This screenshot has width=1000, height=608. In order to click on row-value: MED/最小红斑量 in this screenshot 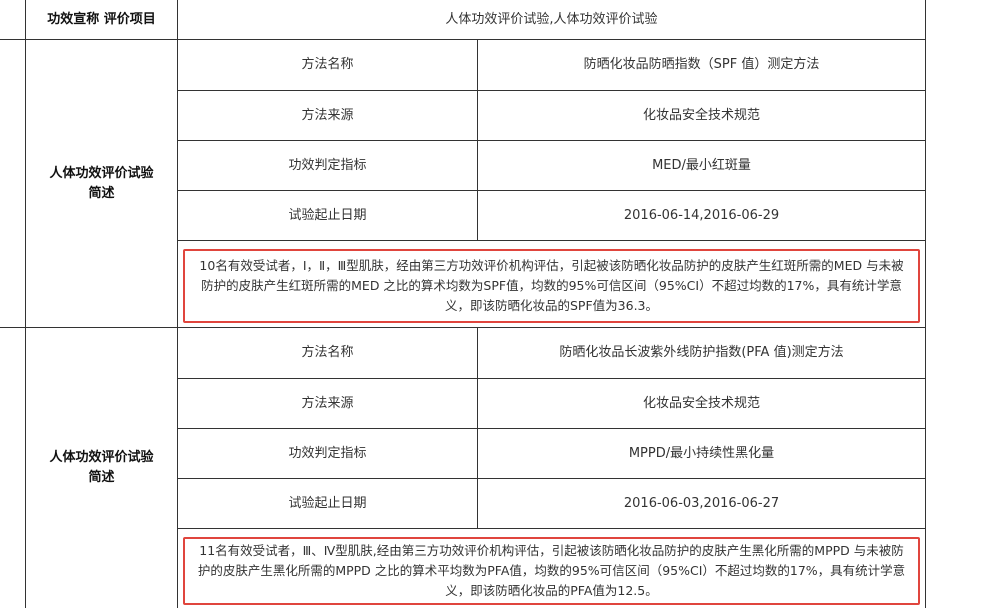, I will do `click(701, 165)`.